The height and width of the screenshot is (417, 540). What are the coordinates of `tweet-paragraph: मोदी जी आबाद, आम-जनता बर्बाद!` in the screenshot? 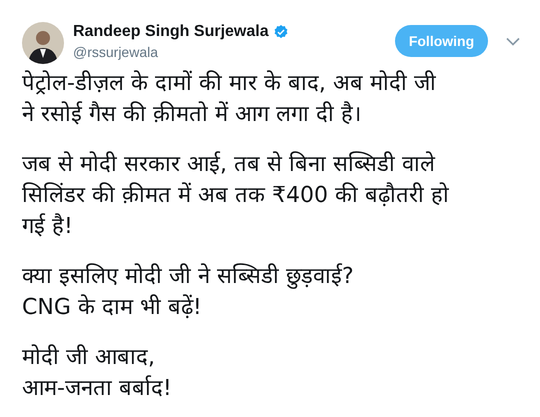 It's located at (97, 373).